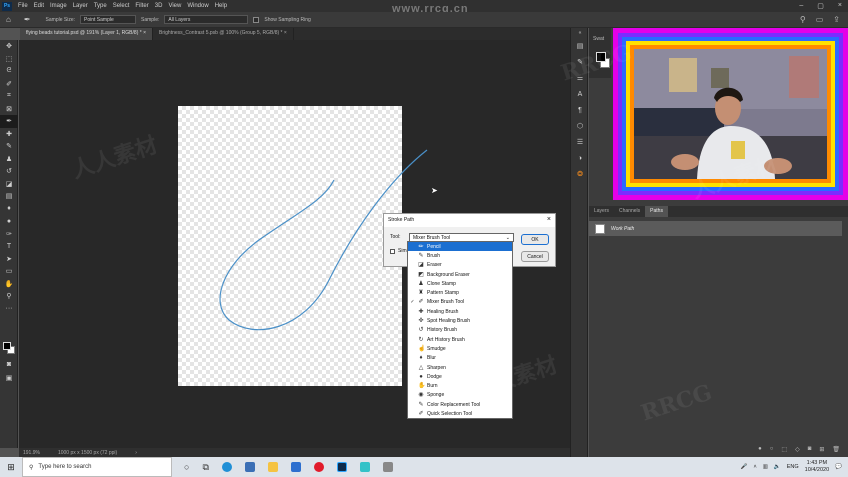 This screenshot has height=477, width=848. I want to click on show-ring-checkbox, so click(256, 19).